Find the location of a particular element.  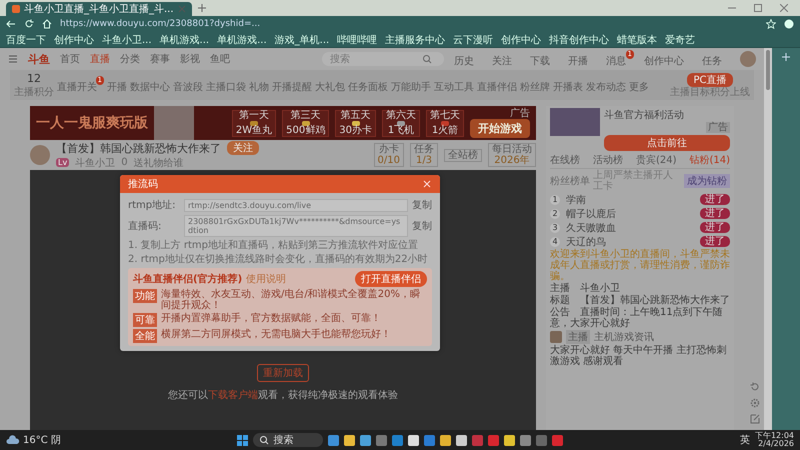

stat-card: 每日活动 2026年 is located at coordinates (512, 155).